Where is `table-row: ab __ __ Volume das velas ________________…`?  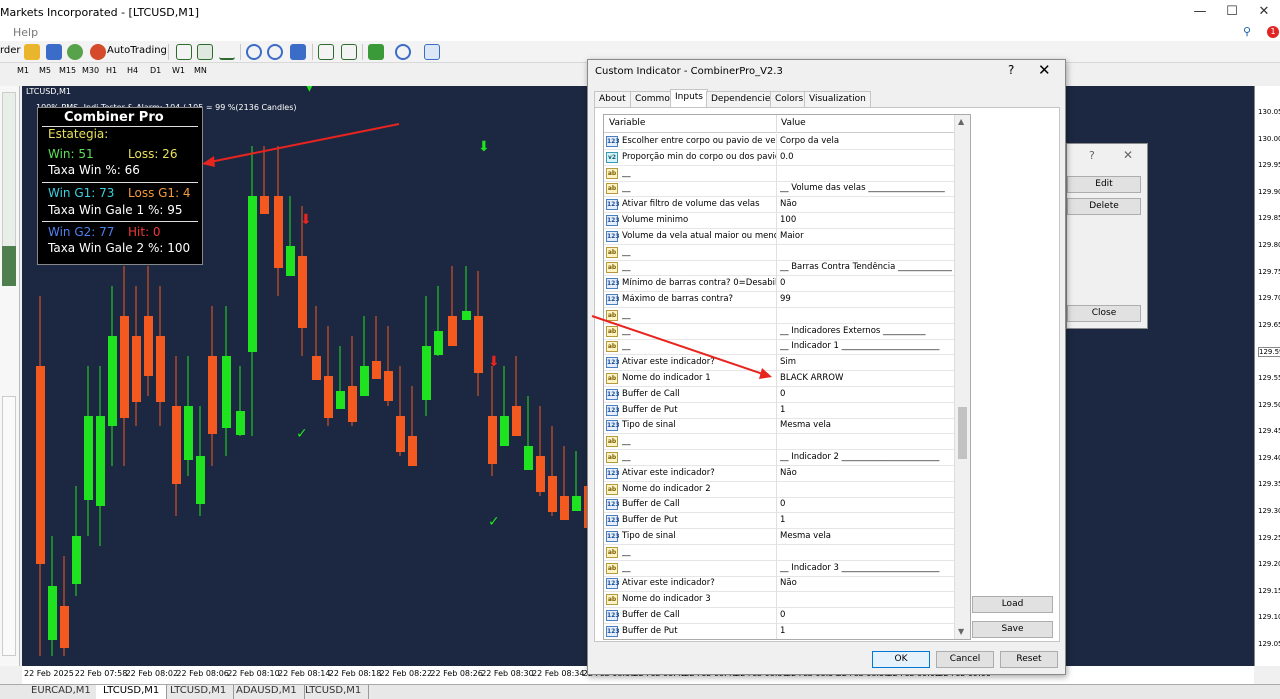
table-row: ab __ __ Volume das velas ________________… is located at coordinates (779, 189).